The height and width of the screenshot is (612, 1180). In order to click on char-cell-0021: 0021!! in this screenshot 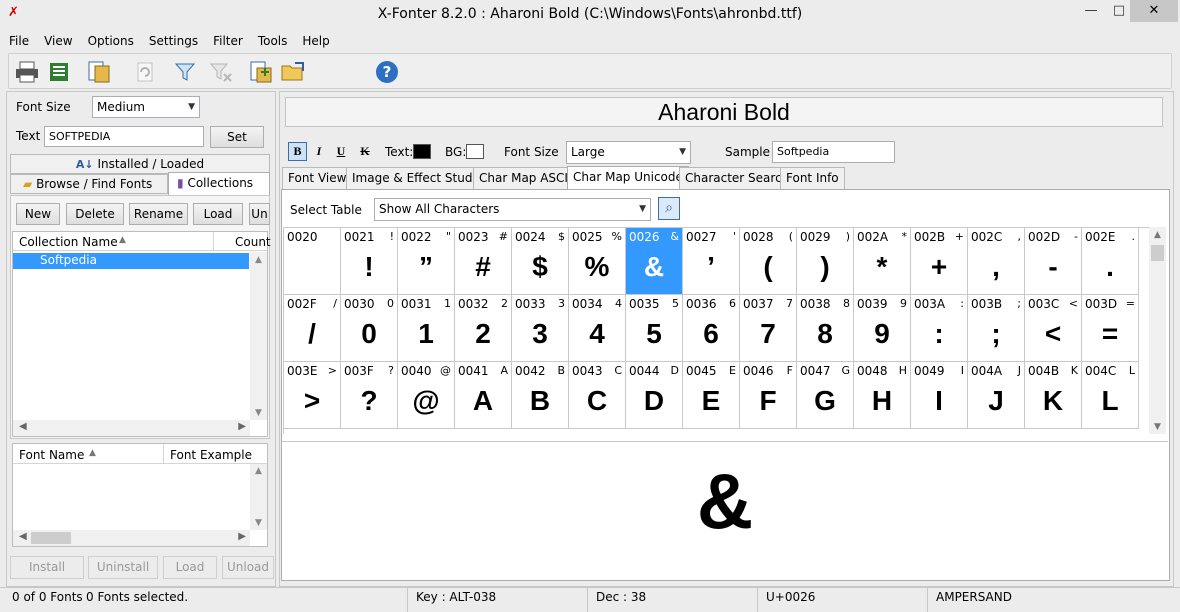, I will do `click(369, 261)`.